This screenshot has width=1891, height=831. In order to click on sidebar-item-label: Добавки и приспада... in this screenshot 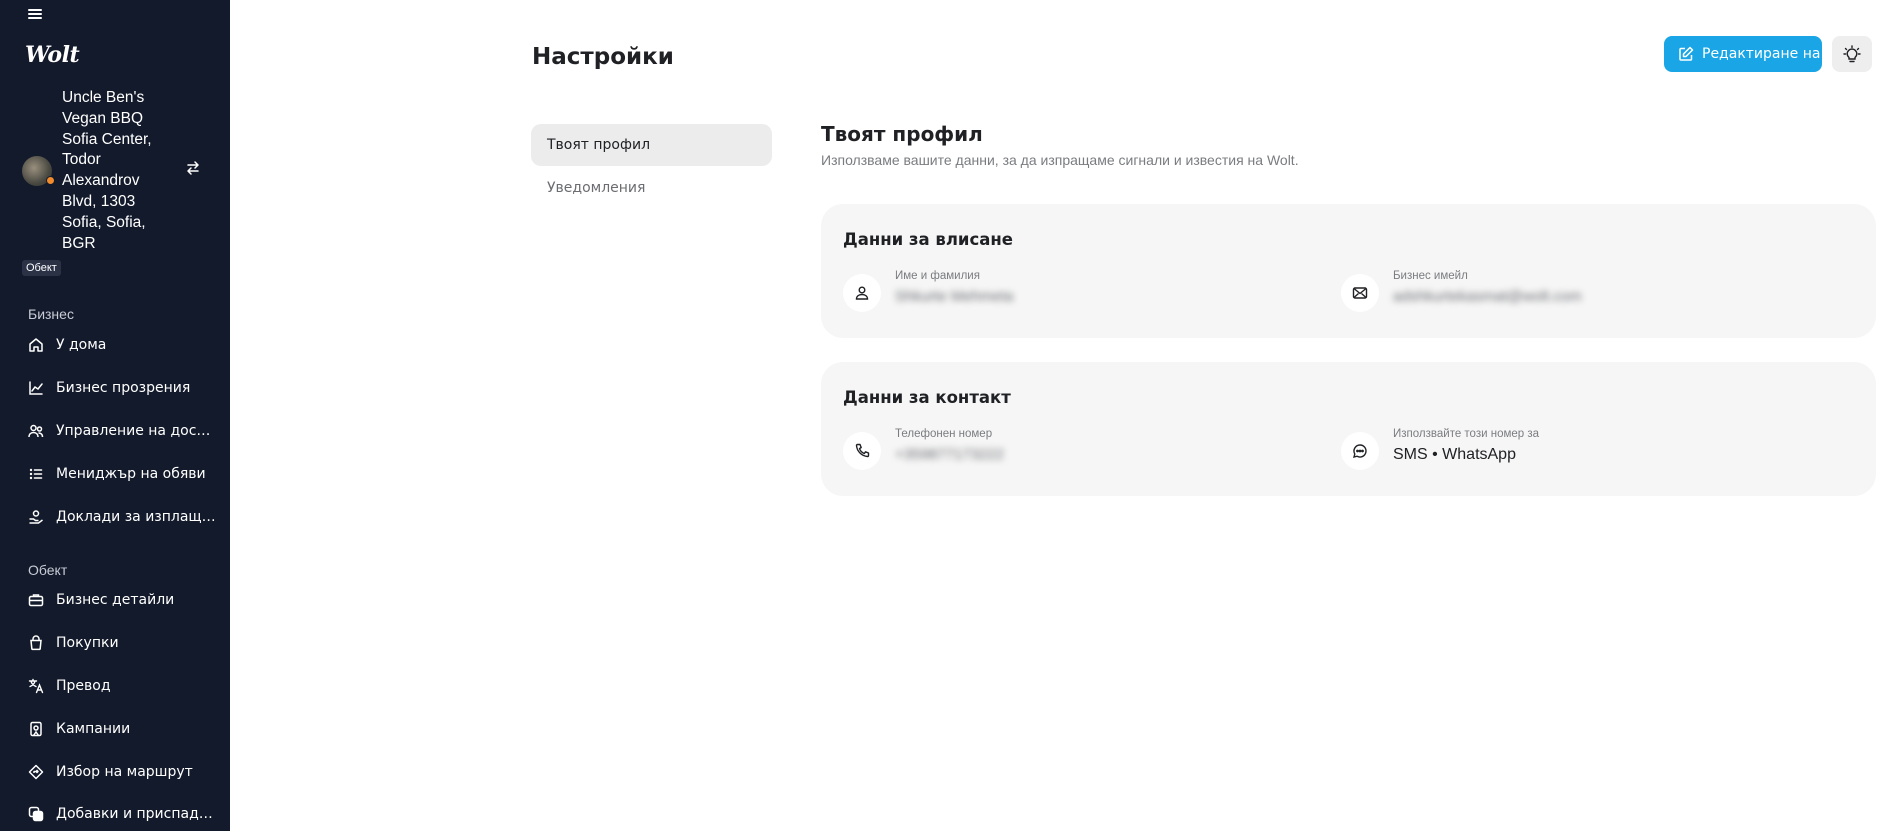, I will do `click(136, 814)`.